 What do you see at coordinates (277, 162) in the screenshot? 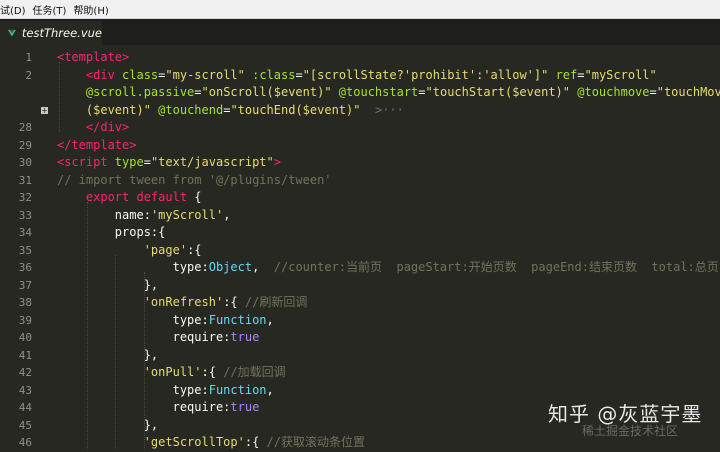
I see `code-token: >` at bounding box center [277, 162].